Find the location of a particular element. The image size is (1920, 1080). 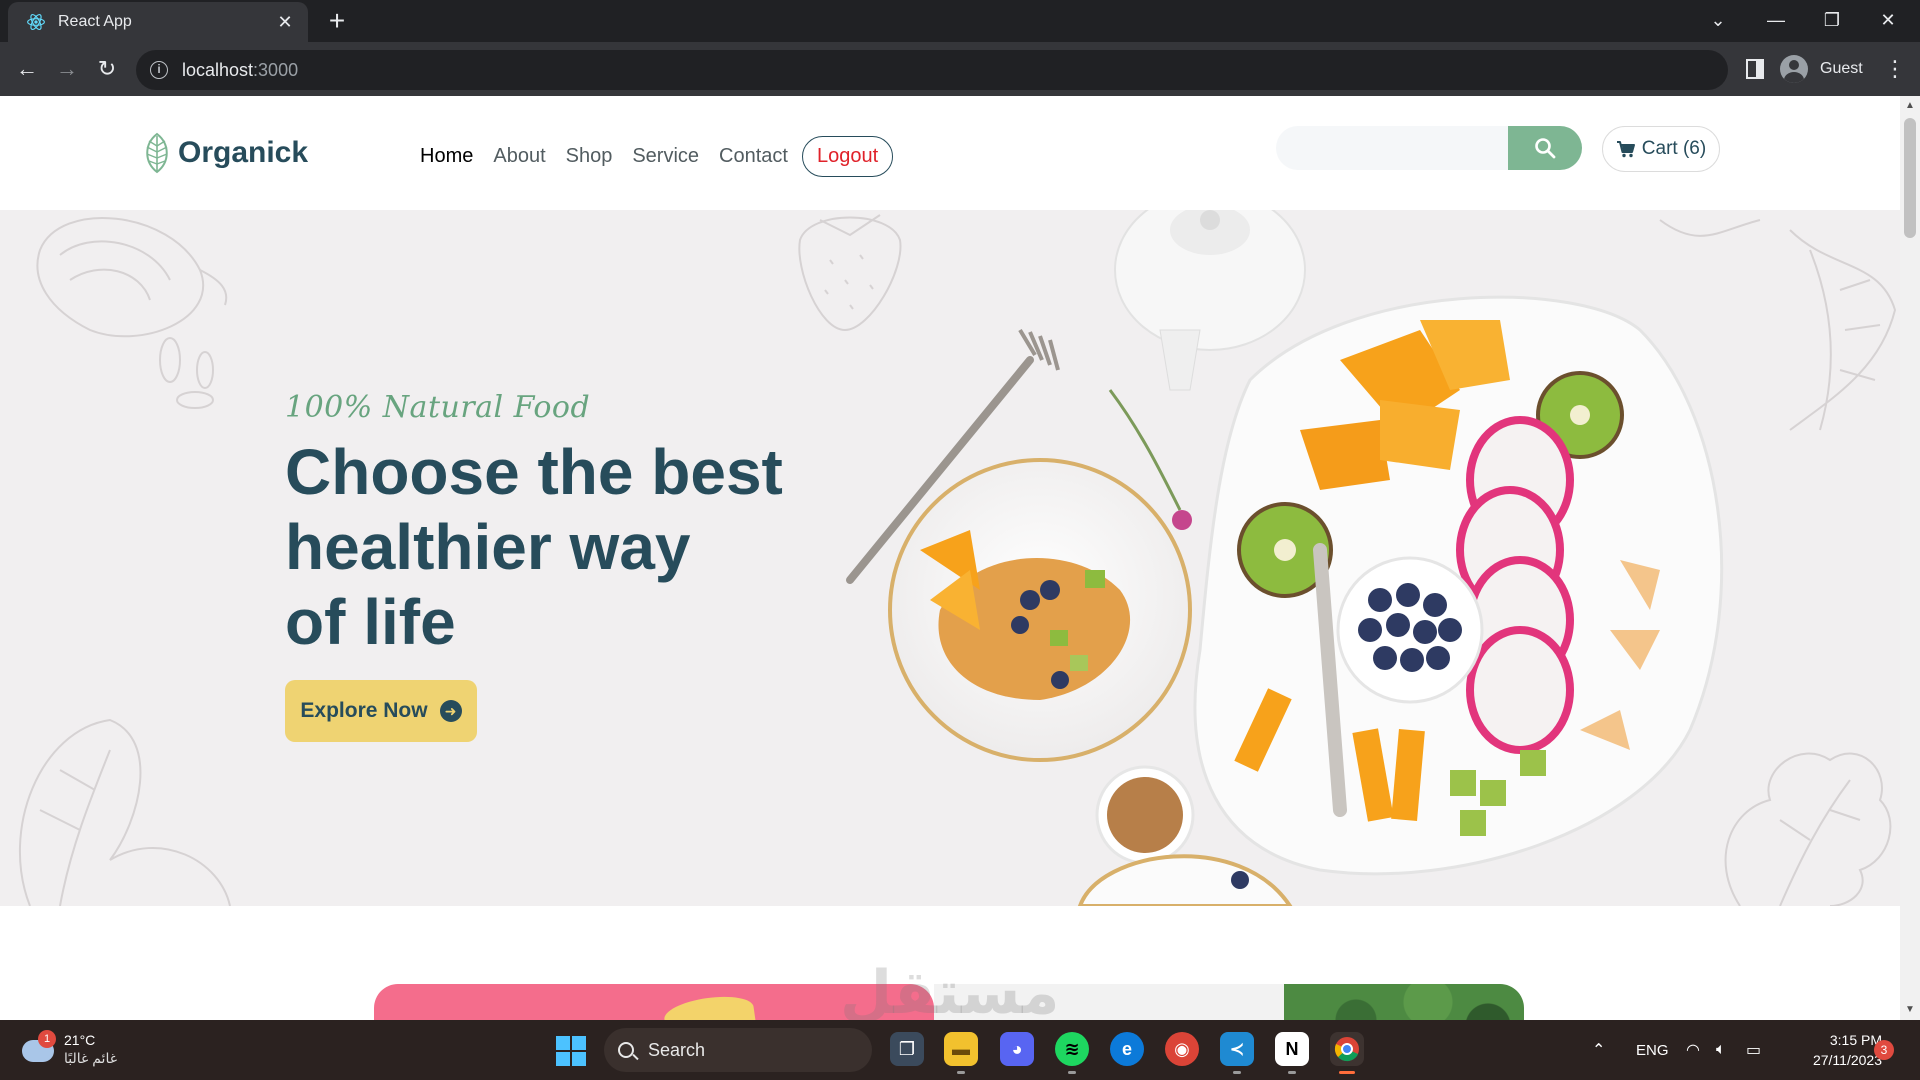

react-icon is located at coordinates (36, 22).